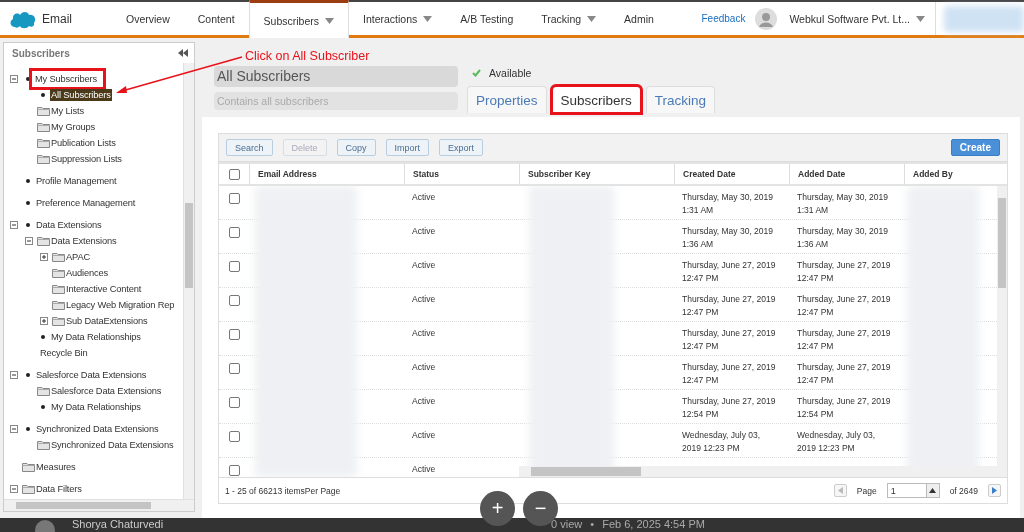 The image size is (1024, 532). Describe the element at coordinates (639, 18) in the screenshot. I see `nav-tab: Admin` at that location.